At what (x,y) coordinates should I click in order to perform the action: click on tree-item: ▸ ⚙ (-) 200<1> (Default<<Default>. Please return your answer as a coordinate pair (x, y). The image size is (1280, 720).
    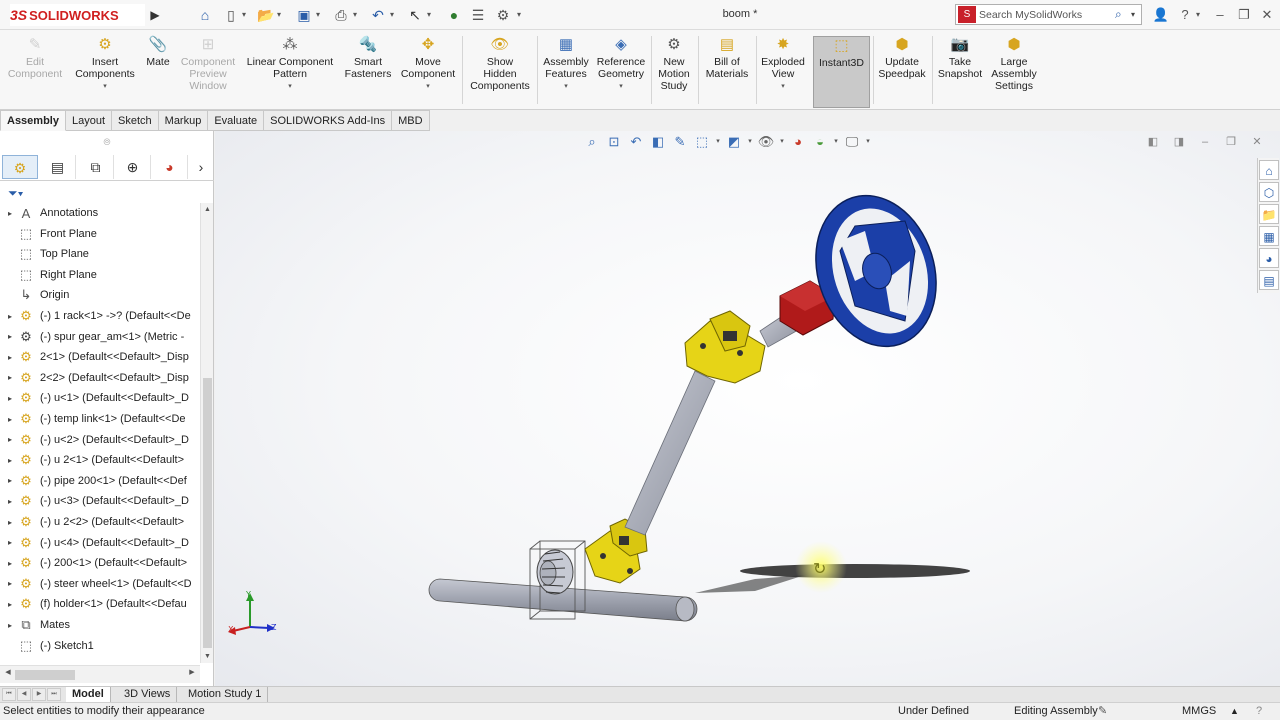
    Looking at the image, I should click on (100, 563).